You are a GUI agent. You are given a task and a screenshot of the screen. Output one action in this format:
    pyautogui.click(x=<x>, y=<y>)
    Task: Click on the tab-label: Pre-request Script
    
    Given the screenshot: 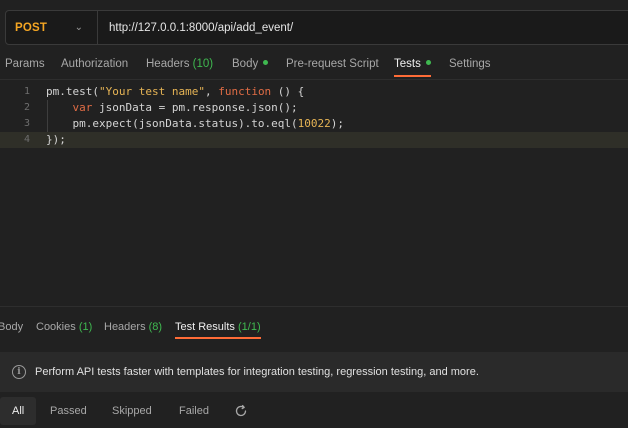 What is the action you would take?
    pyautogui.click(x=332, y=64)
    